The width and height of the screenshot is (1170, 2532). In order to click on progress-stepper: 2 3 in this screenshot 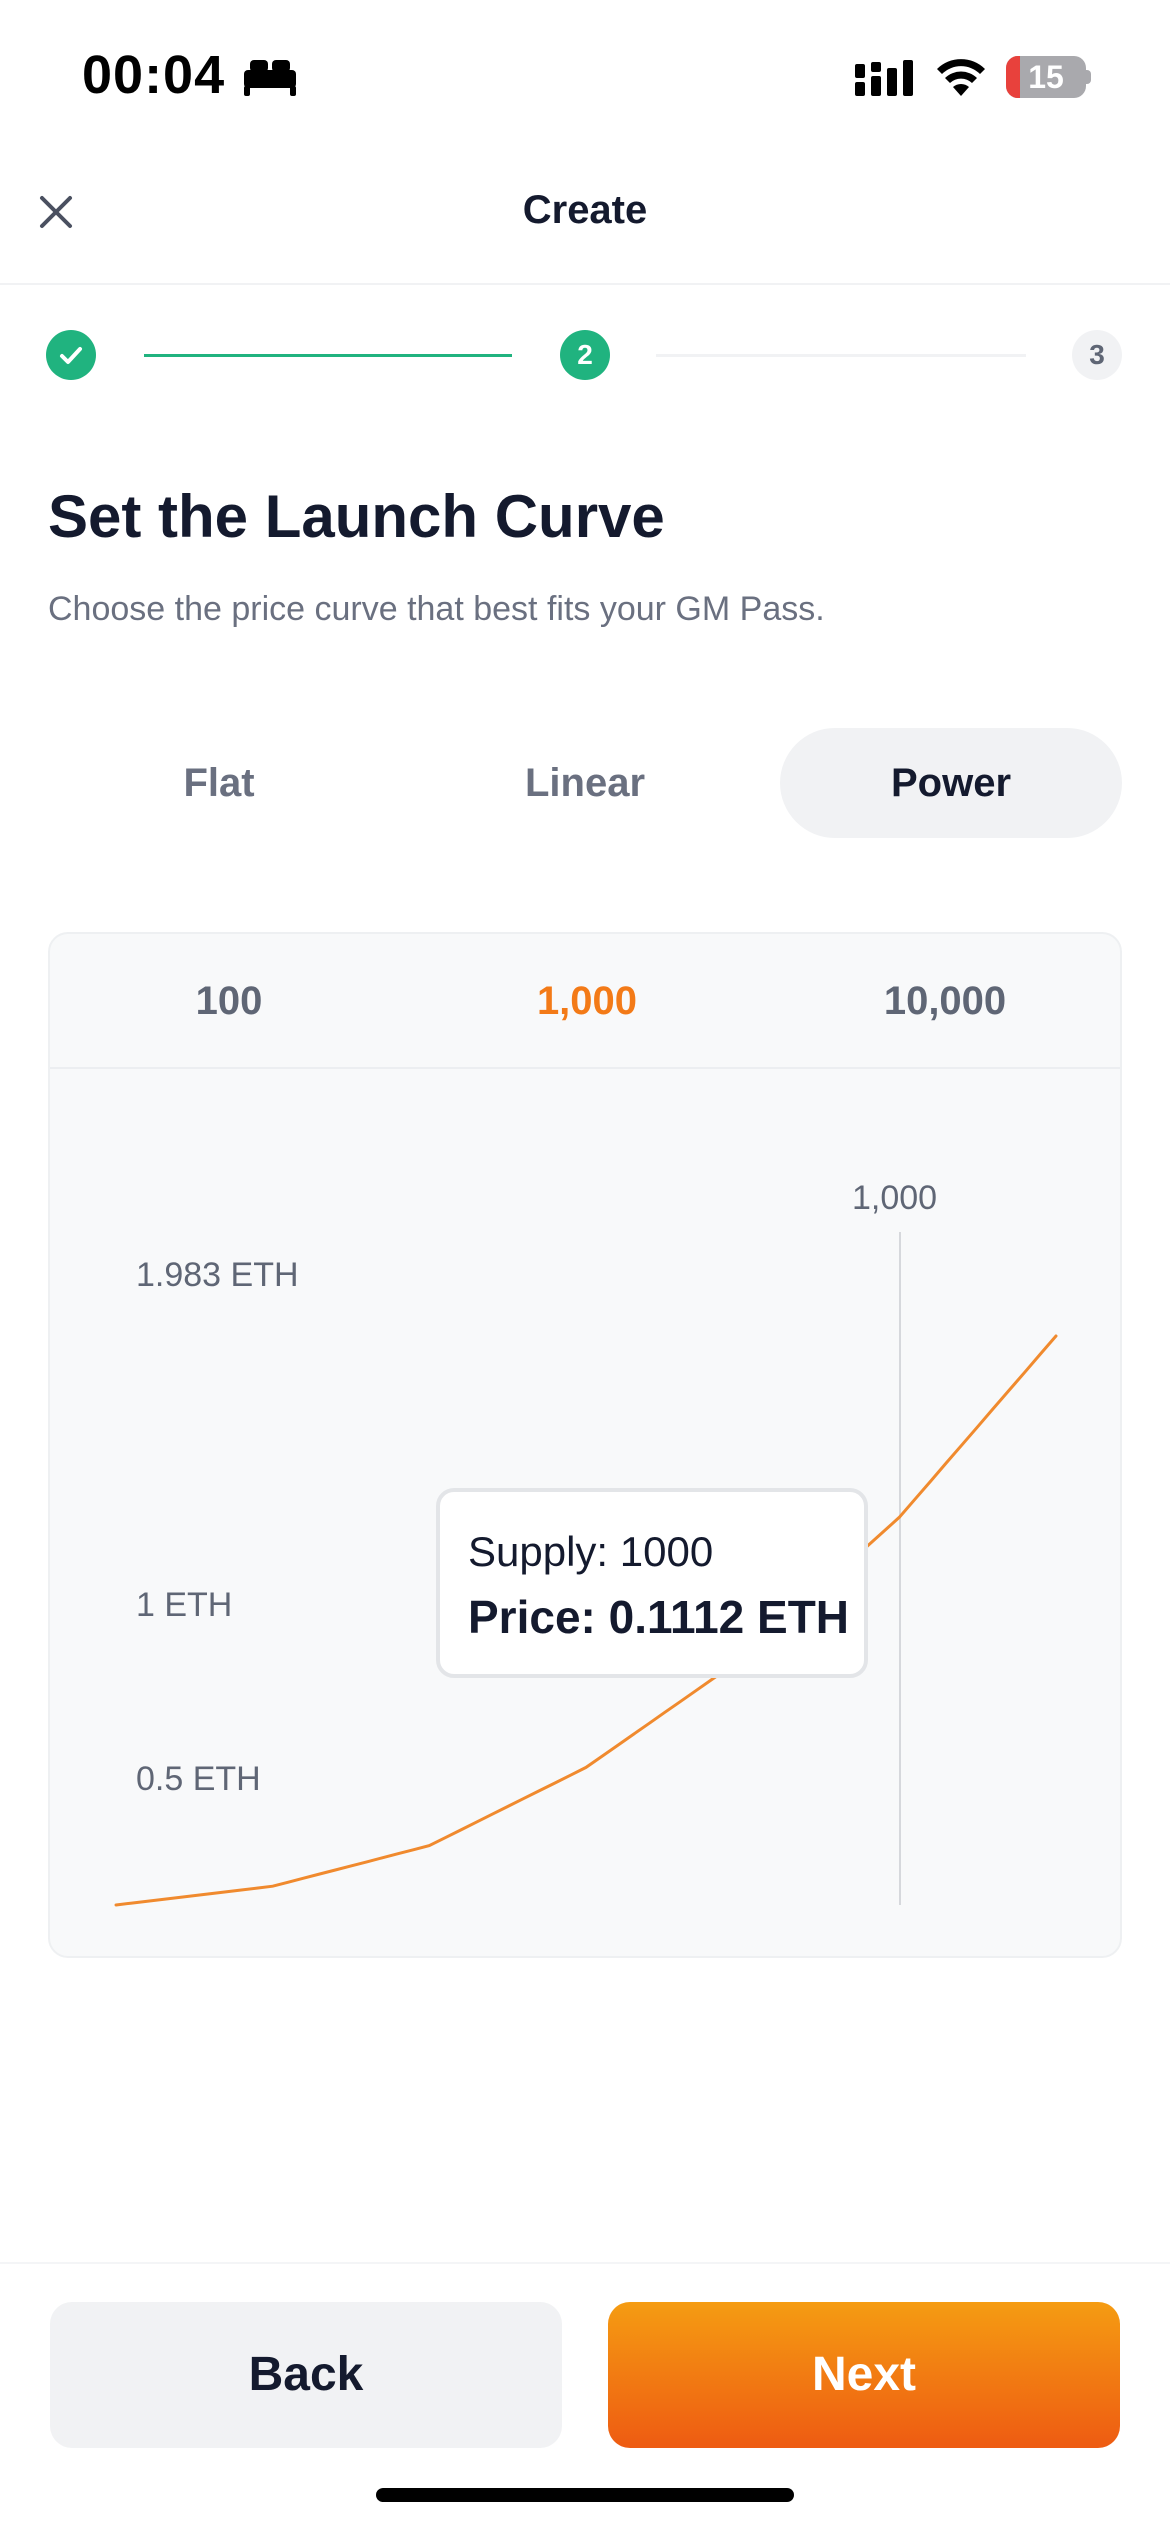, I will do `click(585, 358)`.